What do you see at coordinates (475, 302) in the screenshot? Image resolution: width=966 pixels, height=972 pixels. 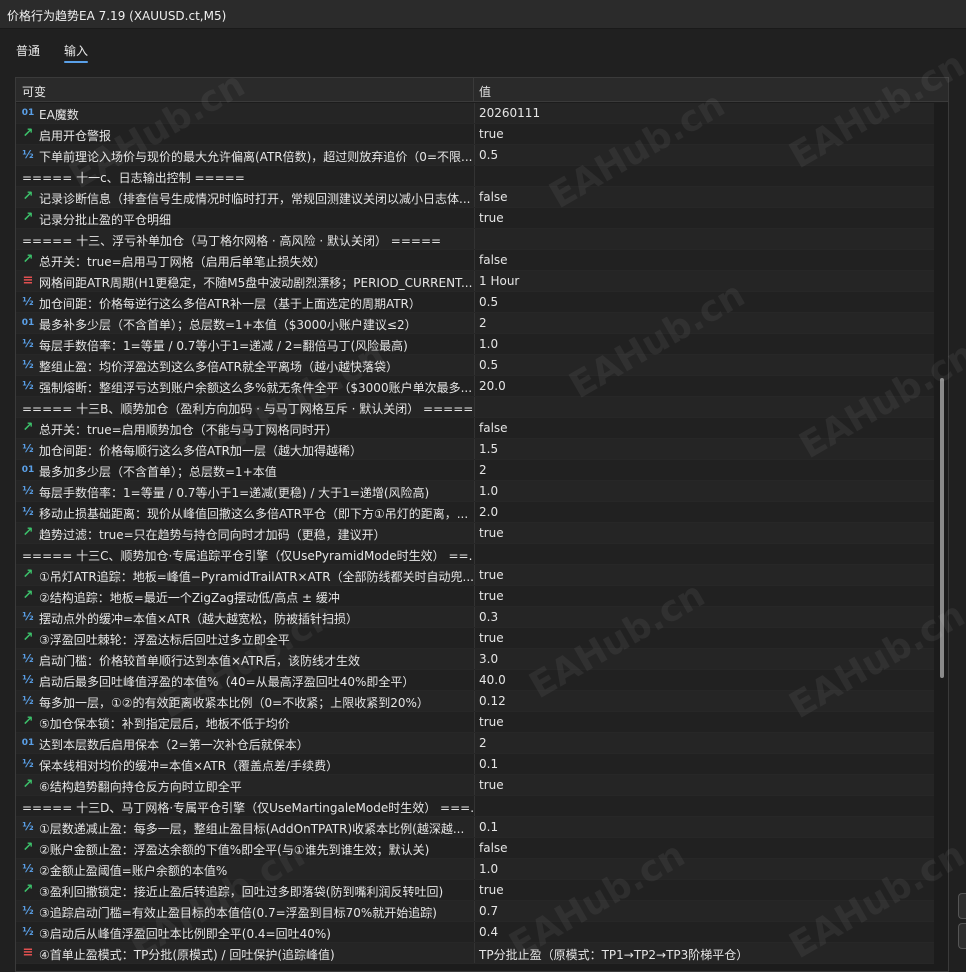 I see `table-row: ½ 加仓间距：价格每逆行这么多倍ATR补一层（基于上面选定的周期ATR） 0.5` at bounding box center [475, 302].